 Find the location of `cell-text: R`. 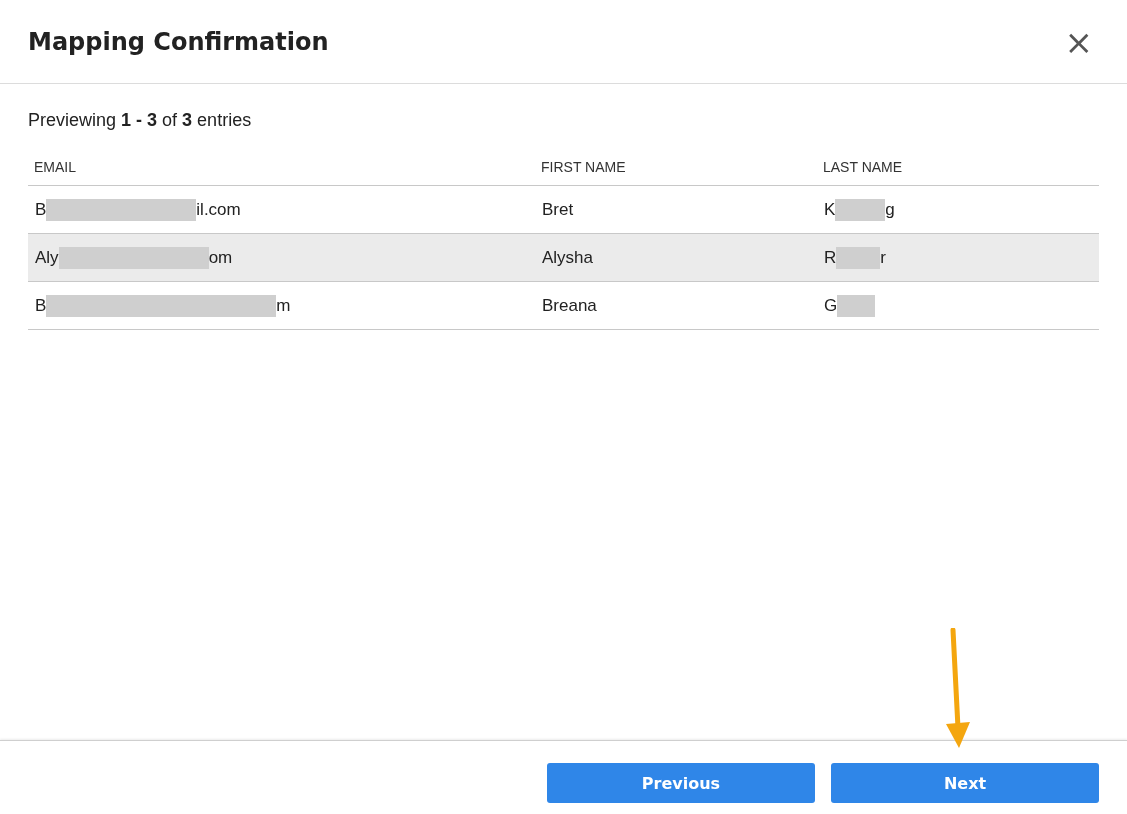

cell-text: R is located at coordinates (830, 257).